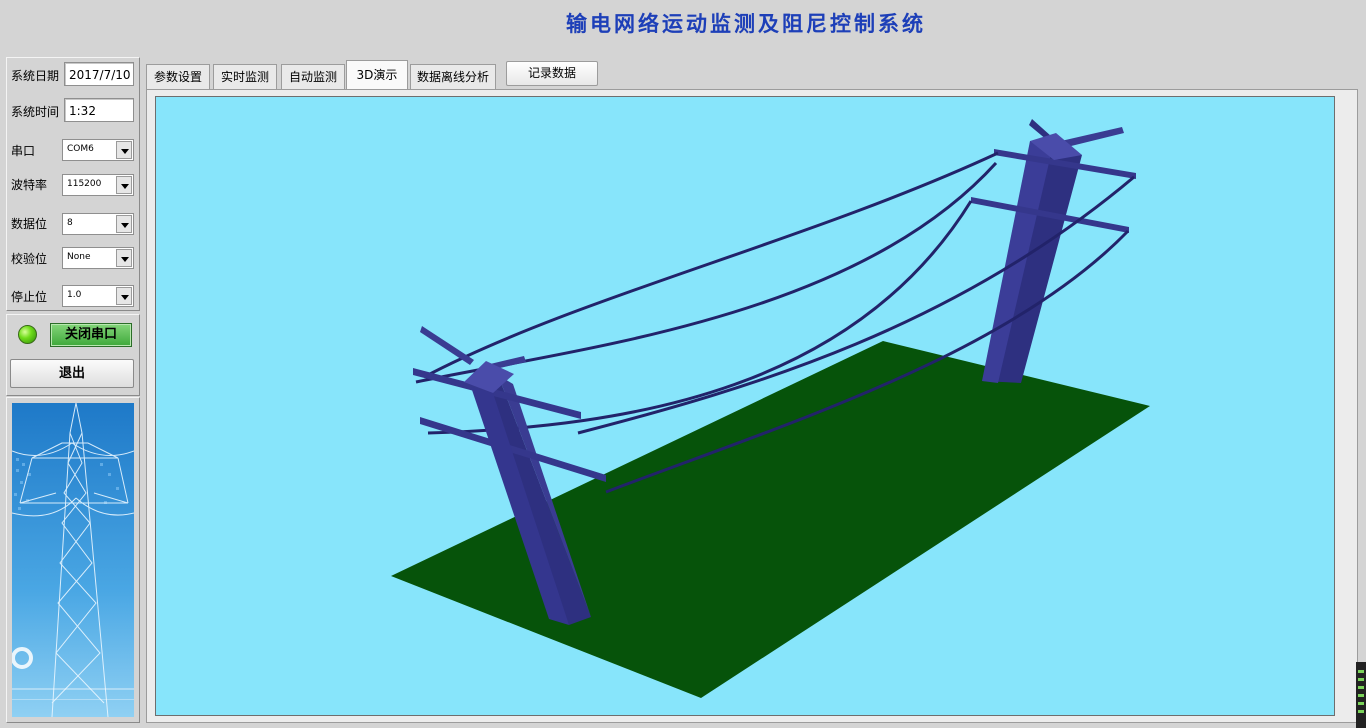 This screenshot has width=1366, height=728. Describe the element at coordinates (29, 185) in the screenshot. I see `baud-rate-label: 波特率` at that location.